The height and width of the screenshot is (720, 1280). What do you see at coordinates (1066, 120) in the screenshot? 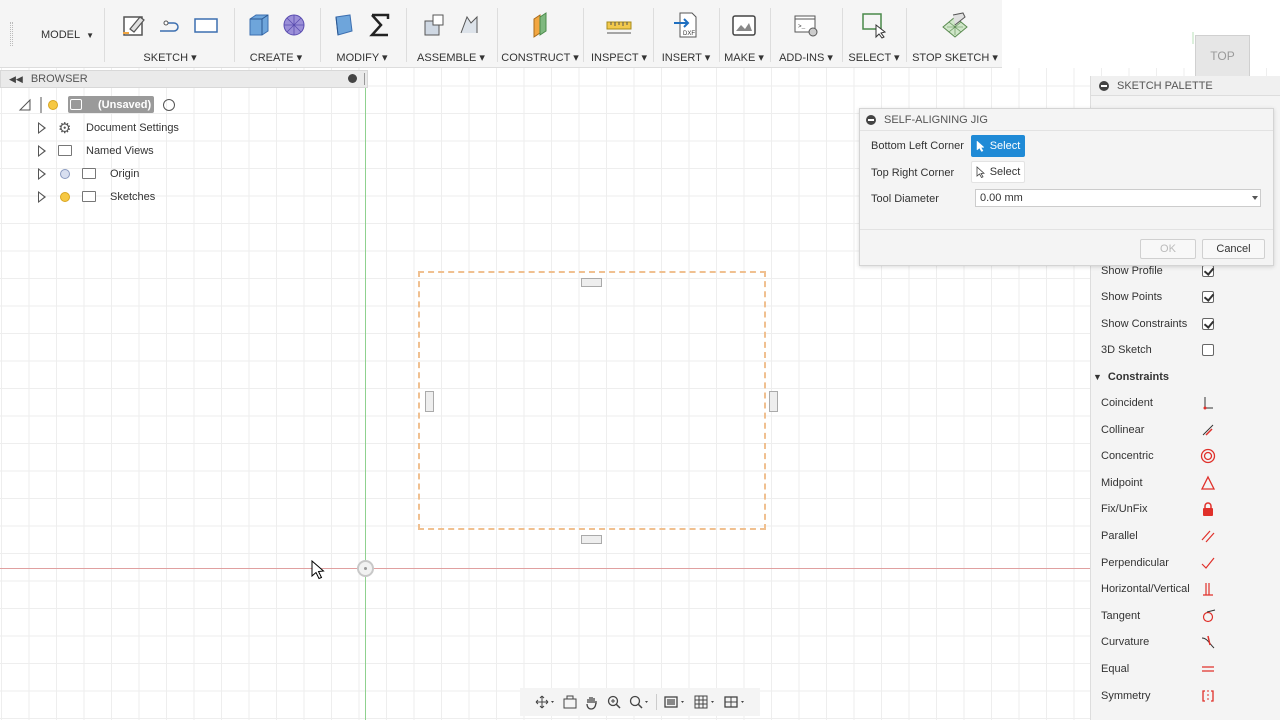
I see `dialog-header: SELF-ALIGNING JIG` at bounding box center [1066, 120].